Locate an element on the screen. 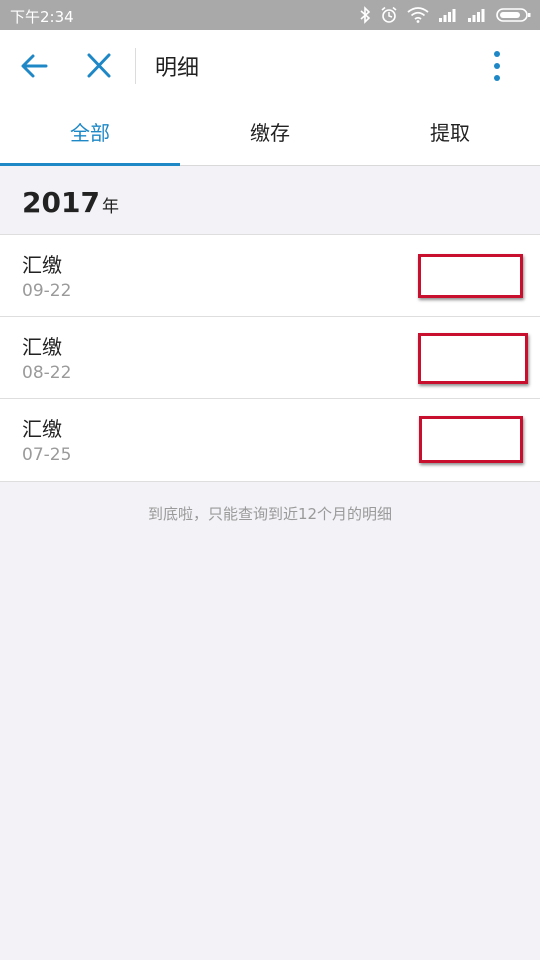 This screenshot has height=960, width=540. tab-deposit: 缴存 is located at coordinates (270, 134).